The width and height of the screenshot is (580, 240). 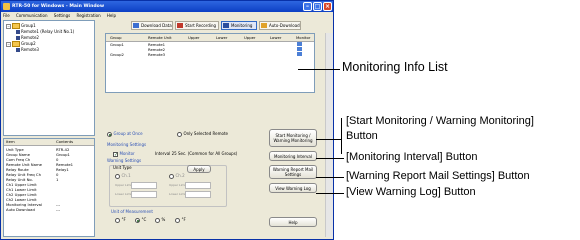 What do you see at coordinates (124, 194) in the screenshot?
I see `ch1-lower-limit-label: Lower Limit` at bounding box center [124, 194].